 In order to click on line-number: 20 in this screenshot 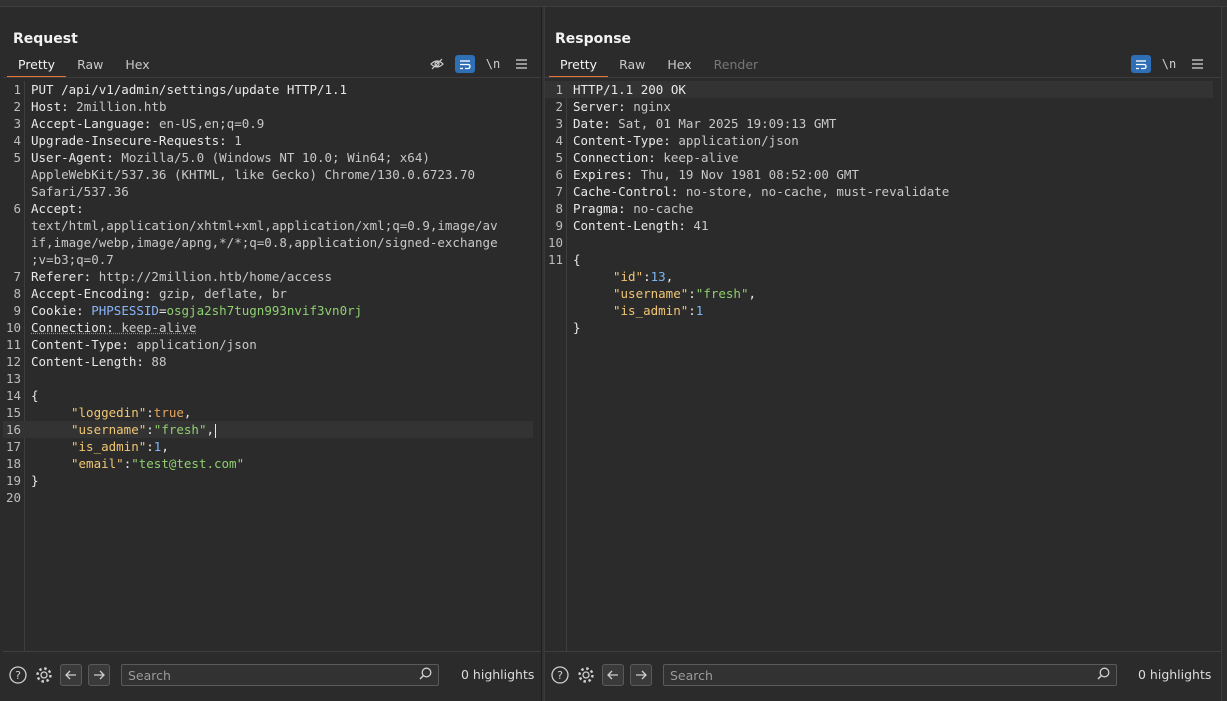, I will do `click(13, 497)`.